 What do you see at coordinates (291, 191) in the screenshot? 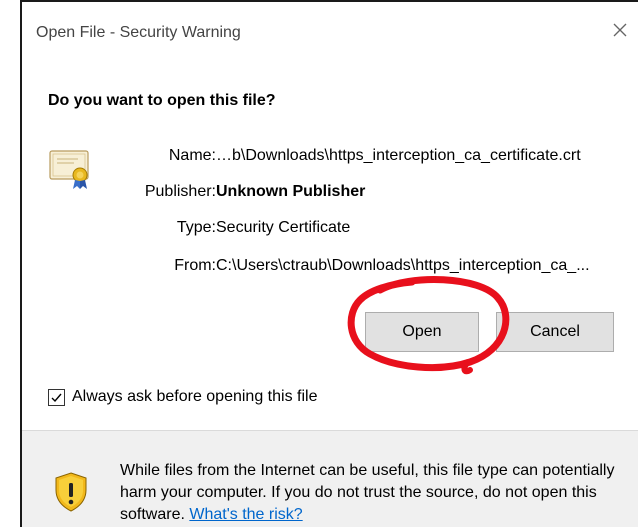
I see `publisher-value: Unknown Publisher` at bounding box center [291, 191].